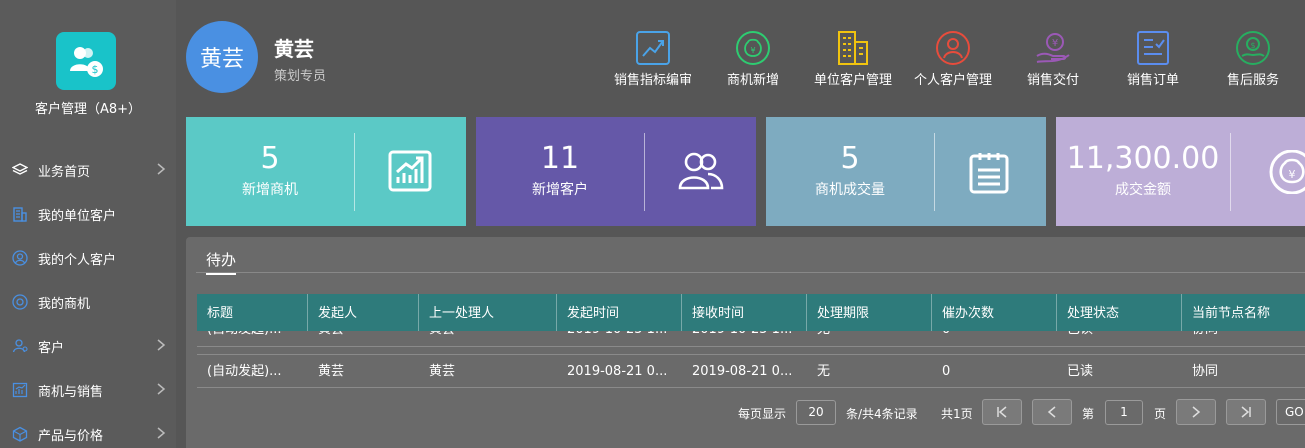 This screenshot has height=448, width=1305. Describe the element at coordinates (77, 216) in the screenshot. I see `sidebar-item-label: 我的单位客户` at that location.